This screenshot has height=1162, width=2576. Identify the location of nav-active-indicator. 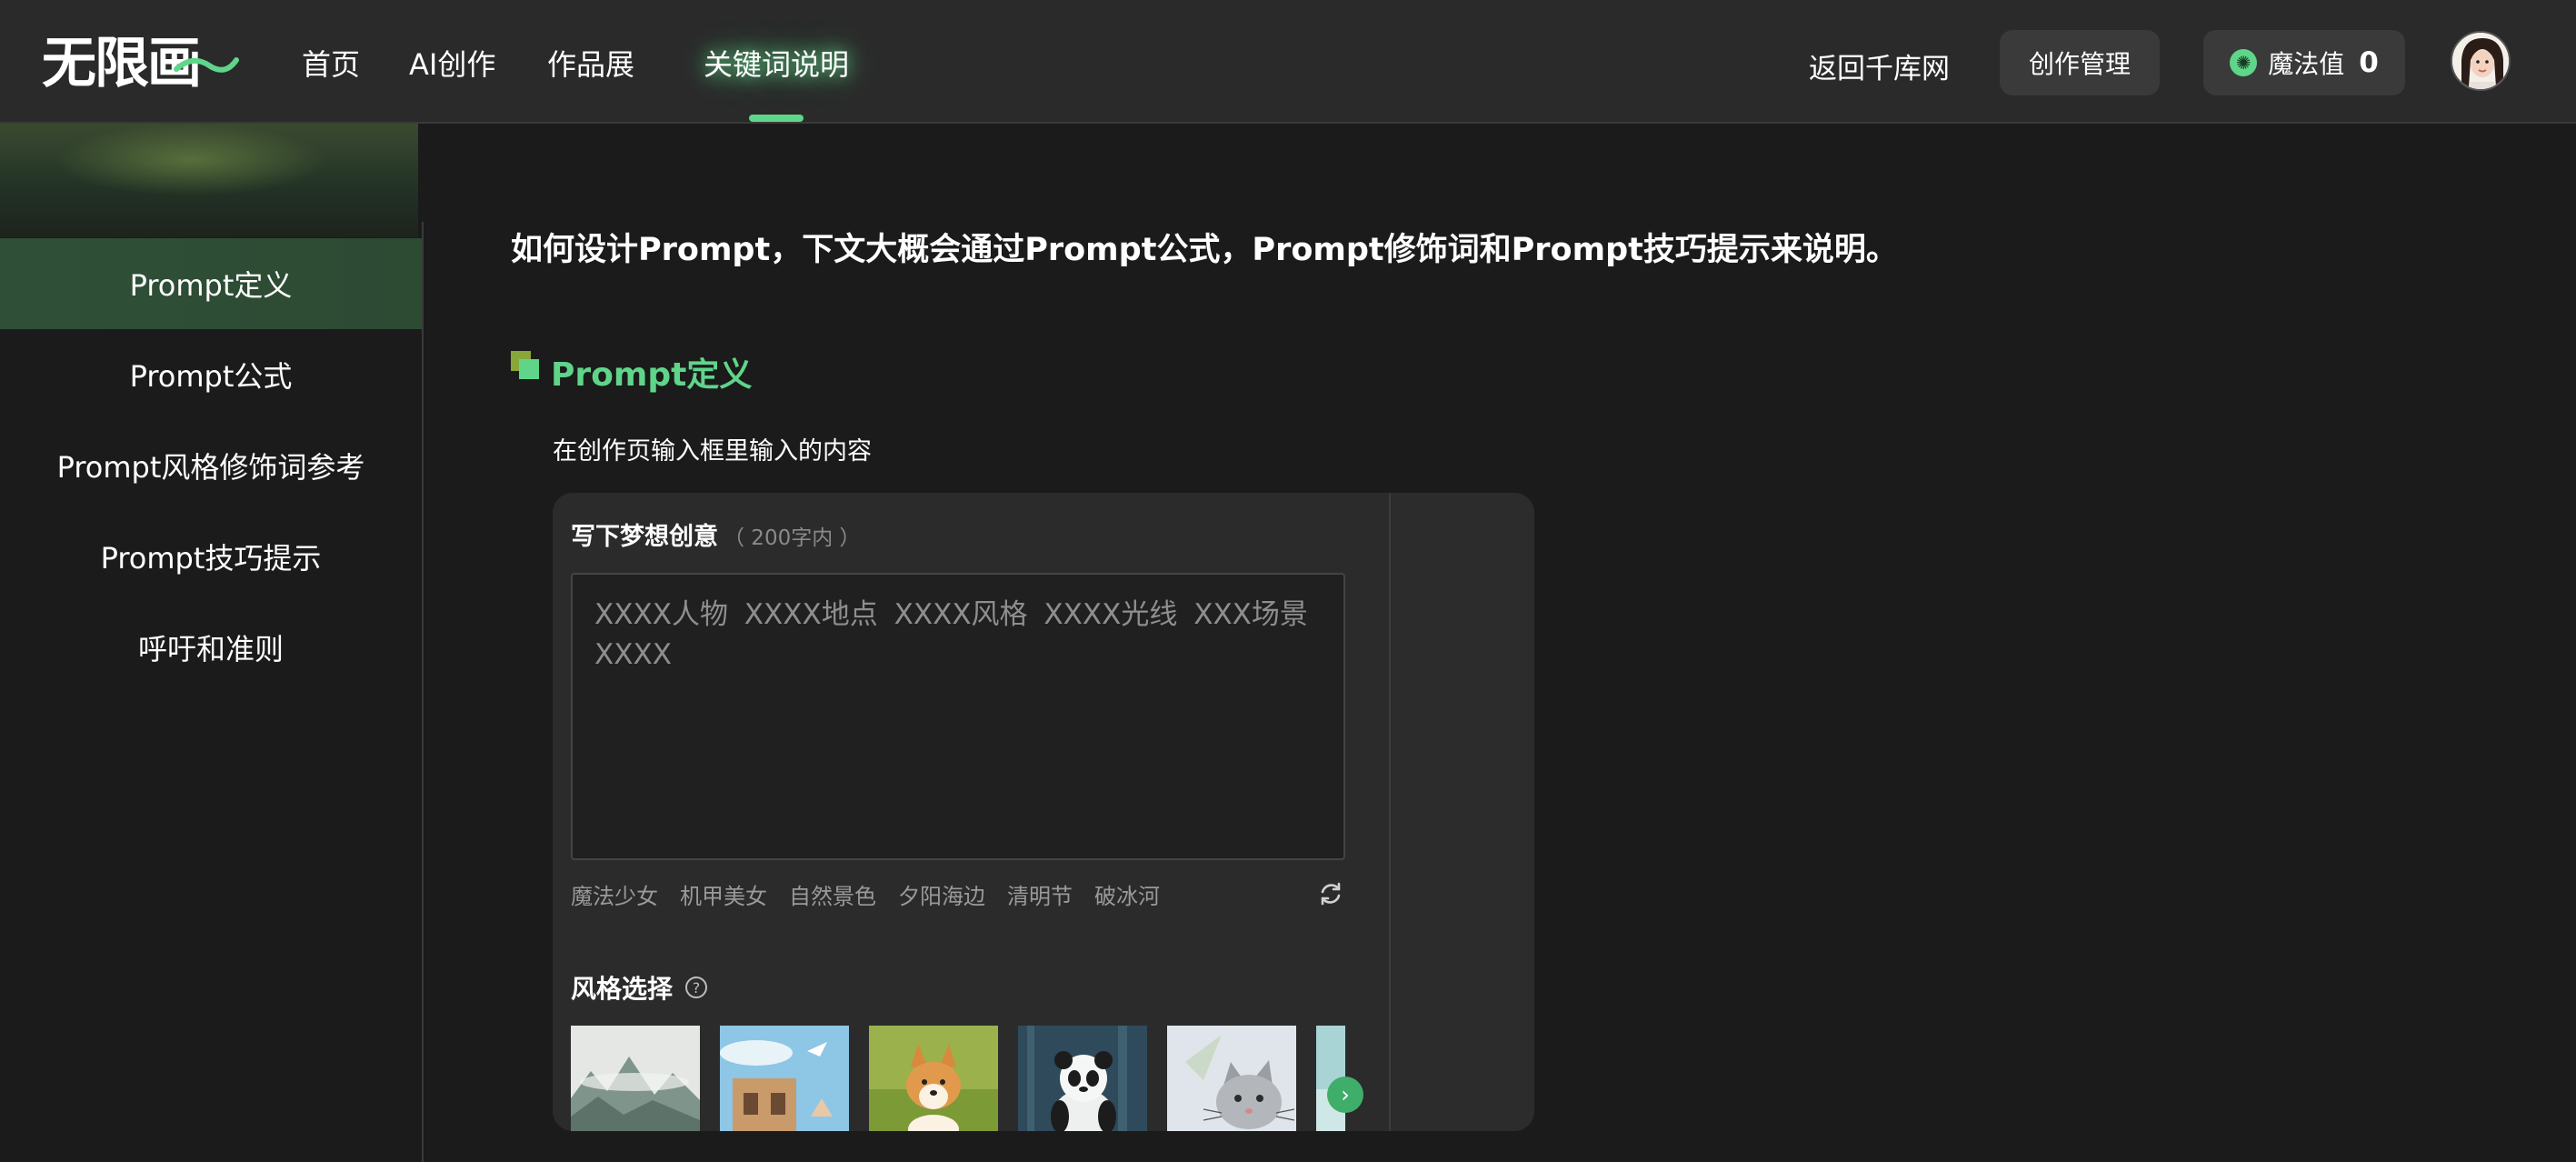
(776, 118).